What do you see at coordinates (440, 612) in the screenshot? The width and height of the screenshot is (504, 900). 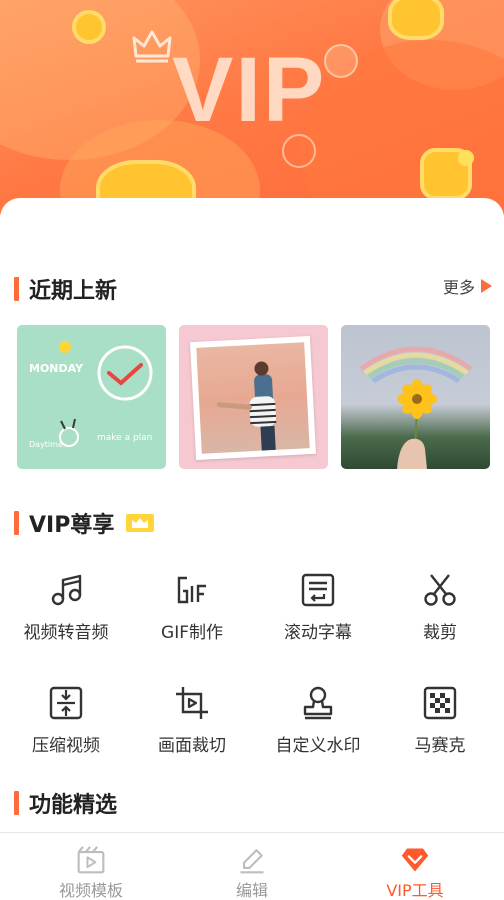 I see `tool-cut: 裁剪` at bounding box center [440, 612].